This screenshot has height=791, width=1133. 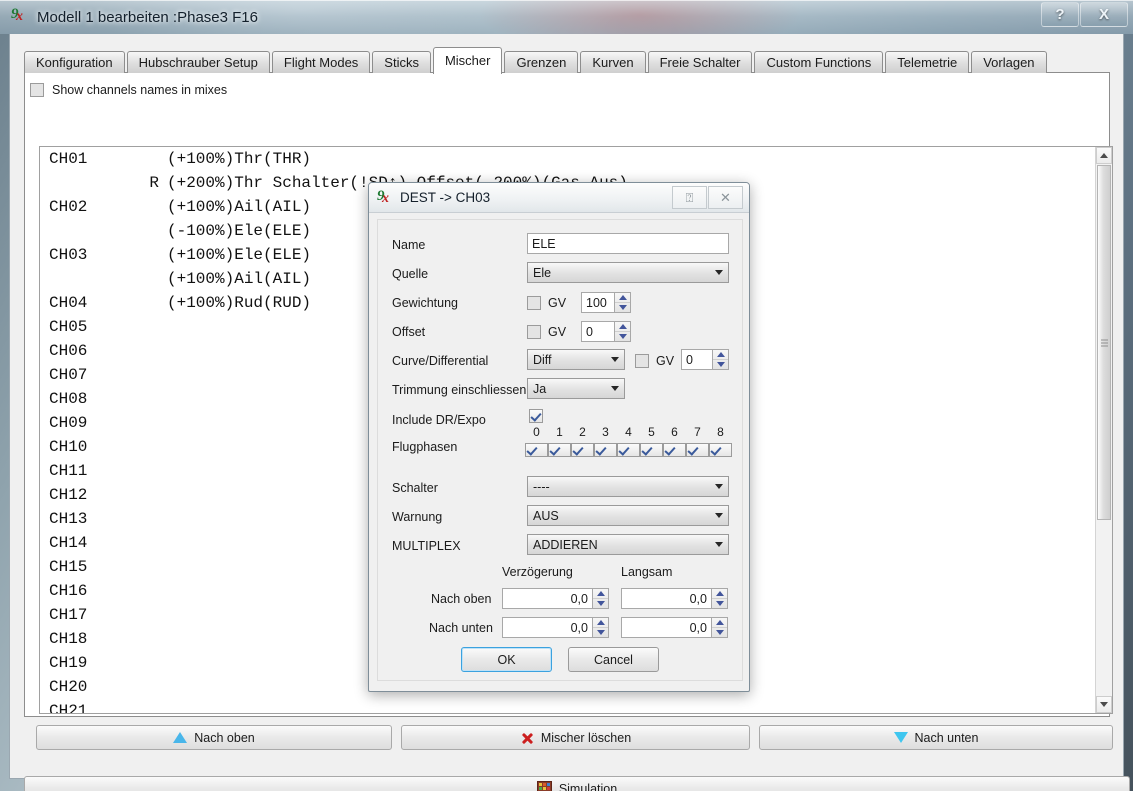 What do you see at coordinates (576, 359) in the screenshot?
I see `curve-dropdown: Diff` at bounding box center [576, 359].